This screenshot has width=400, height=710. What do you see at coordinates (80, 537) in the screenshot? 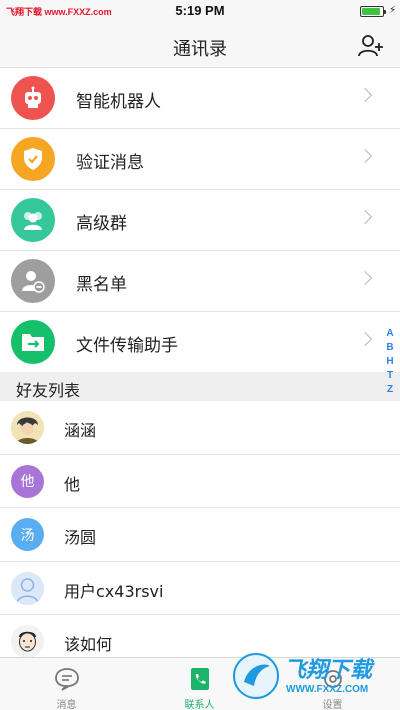
I see `friend-name: 汤圆` at bounding box center [80, 537].